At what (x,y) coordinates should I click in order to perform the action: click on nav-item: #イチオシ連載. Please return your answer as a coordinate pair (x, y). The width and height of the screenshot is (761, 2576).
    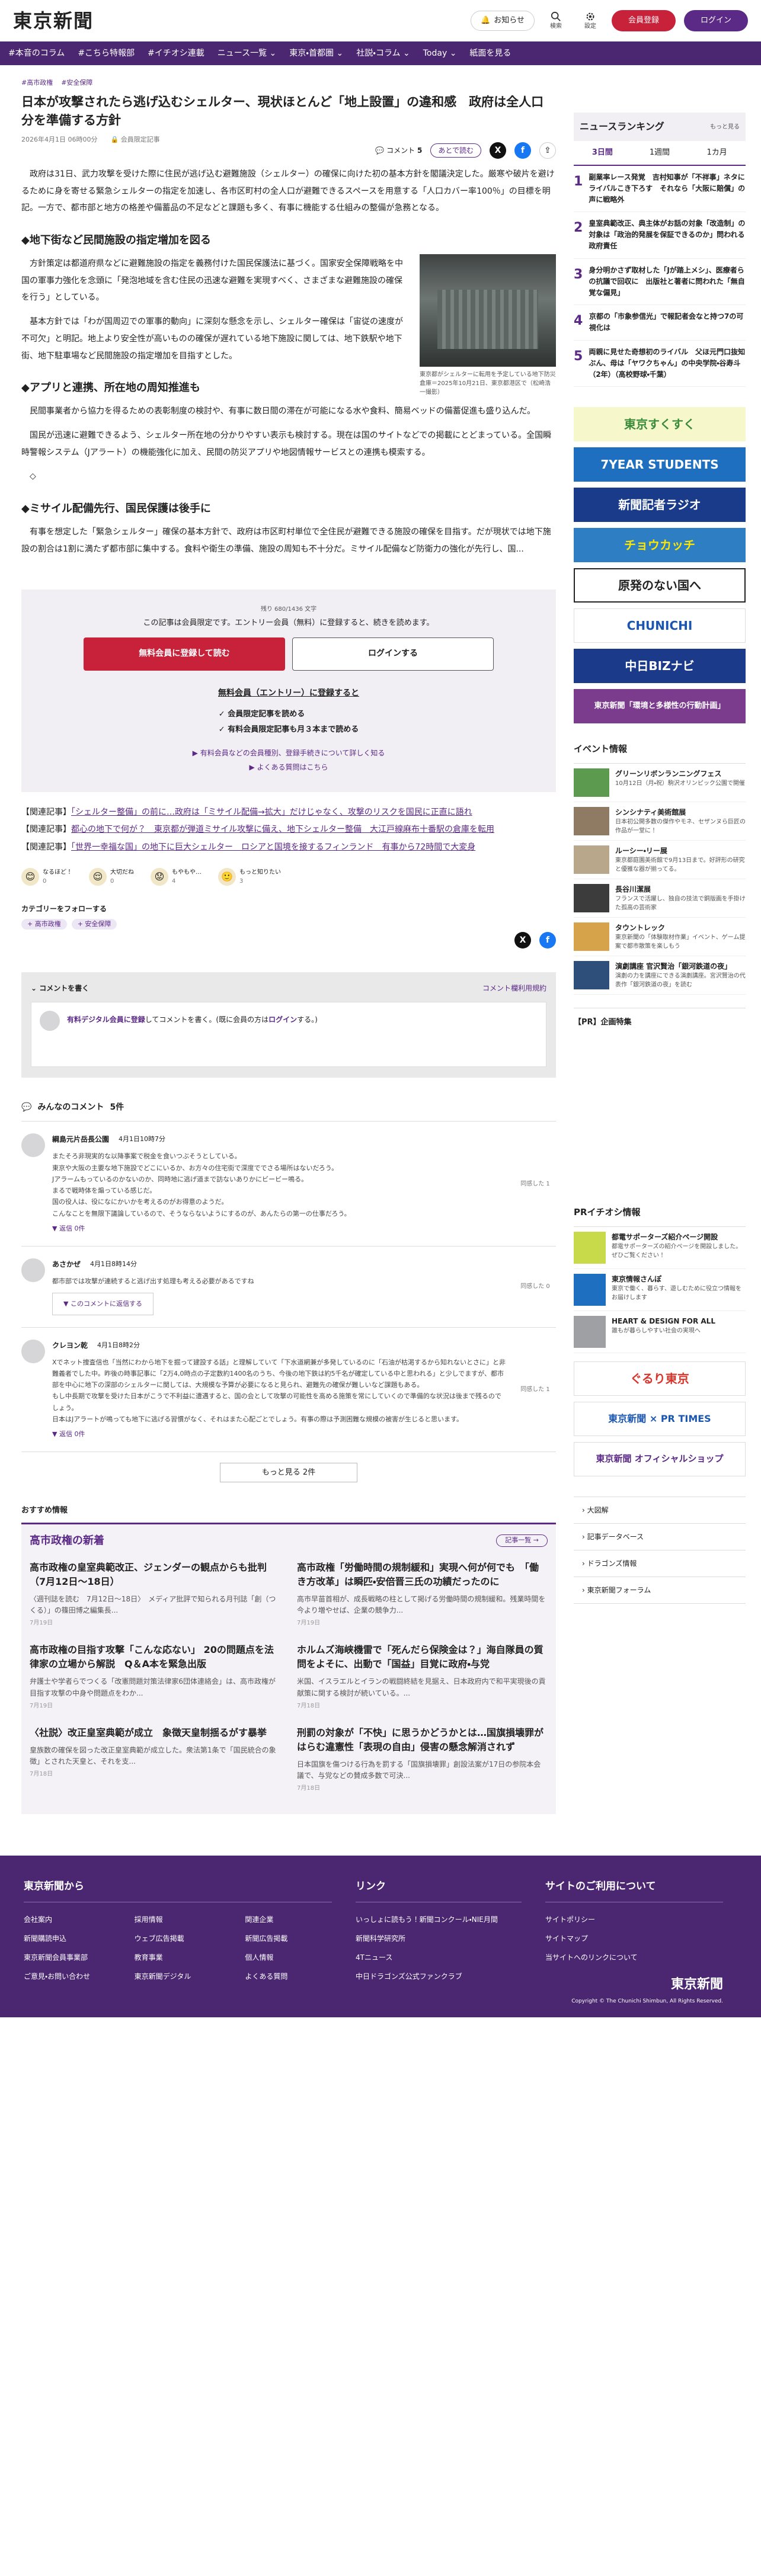
    Looking at the image, I should click on (176, 54).